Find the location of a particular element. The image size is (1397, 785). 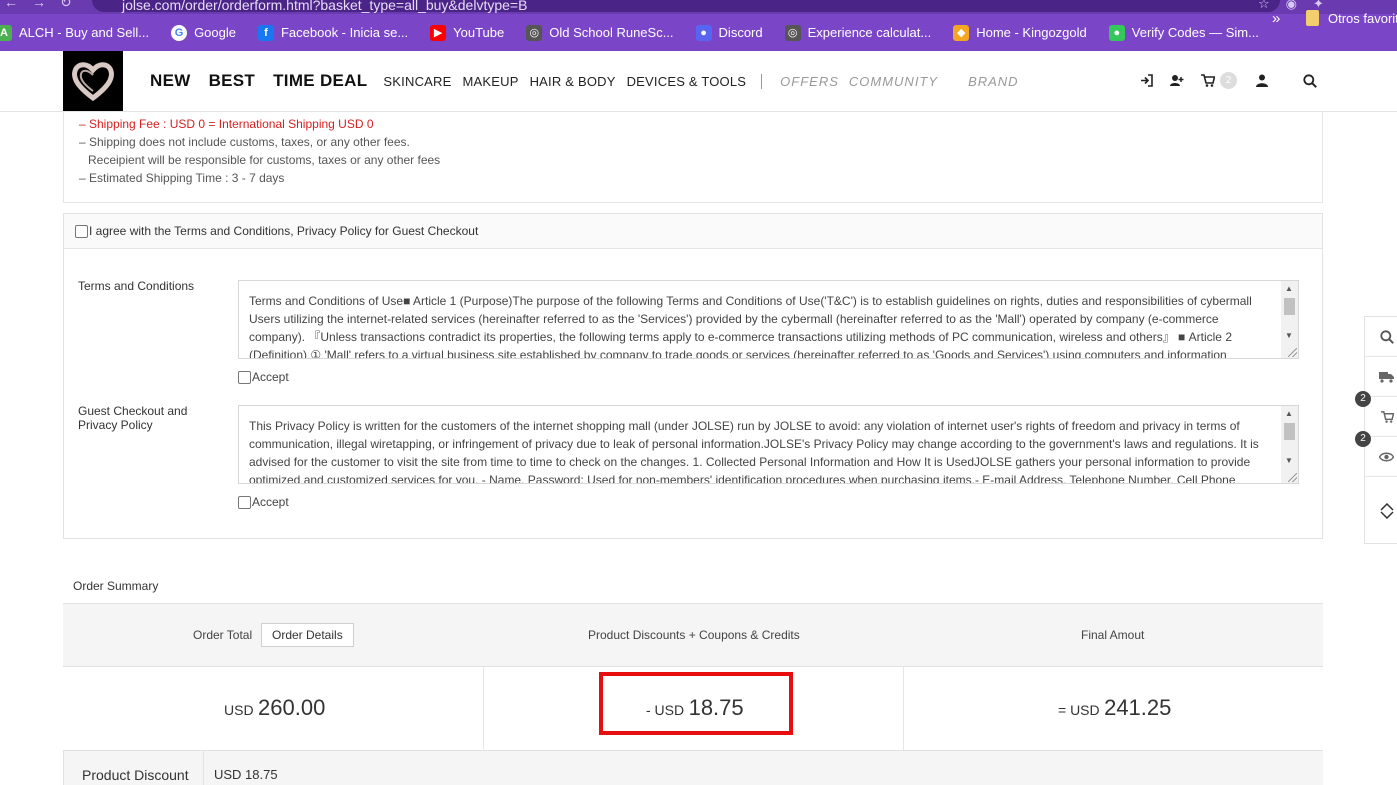

bookmark-item: ▶ YouTube is located at coordinates (467, 32).